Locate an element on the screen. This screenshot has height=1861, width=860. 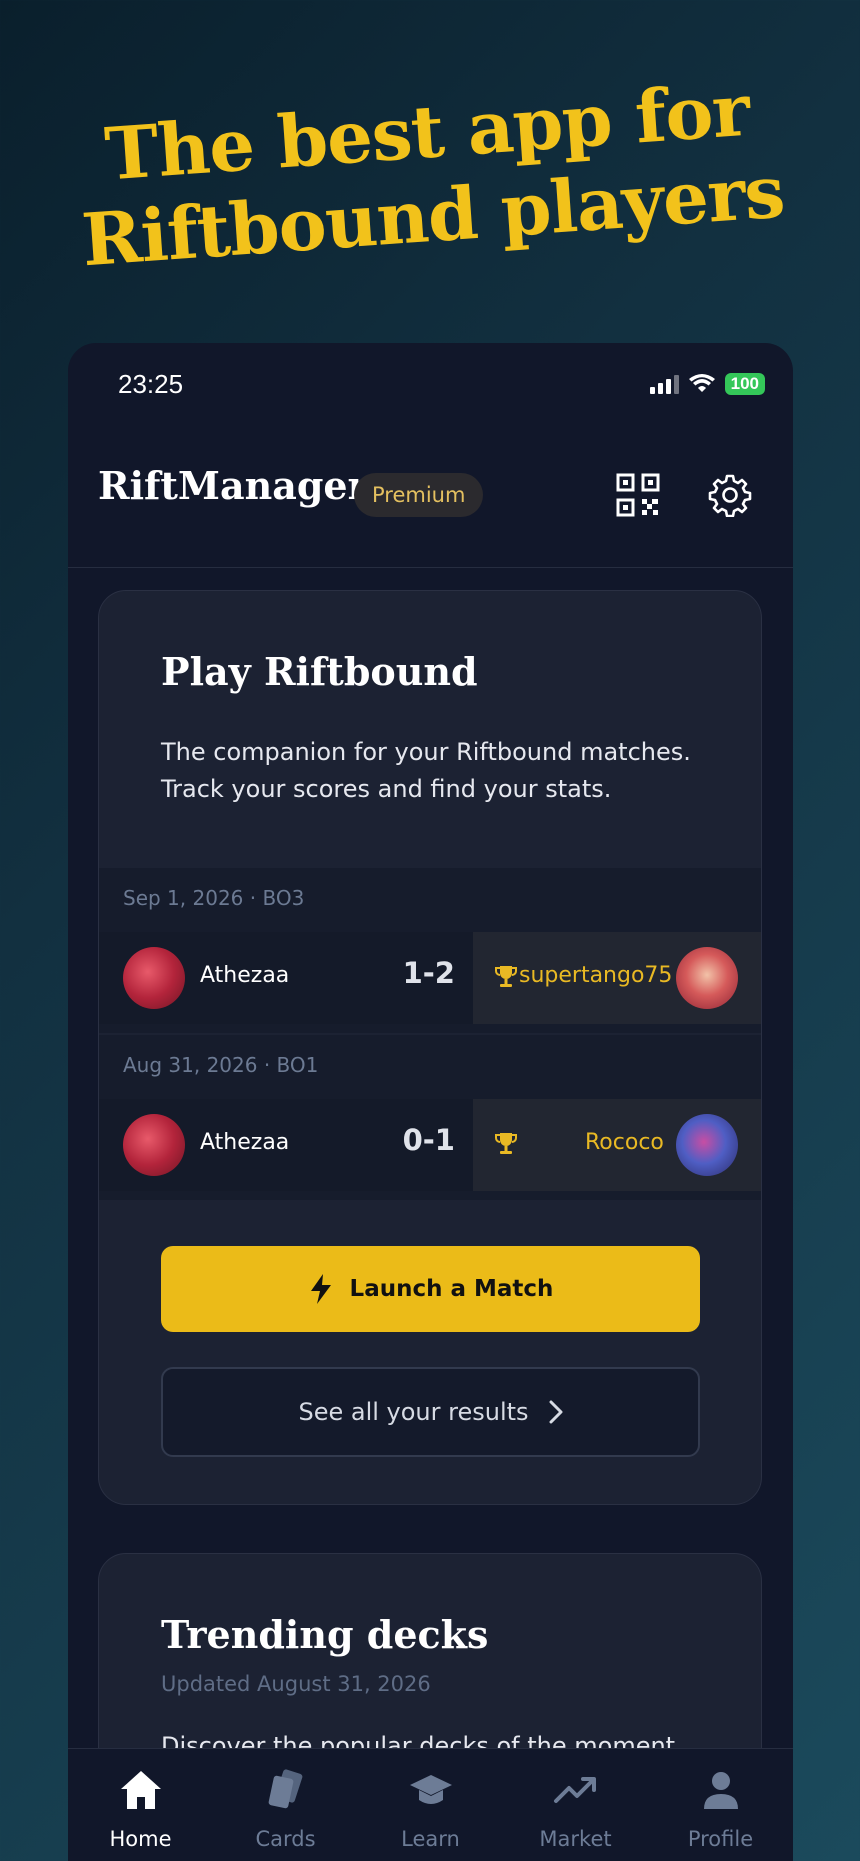
match-players: Athezaa 1-2 supertango75 is located at coordinates (430, 978).